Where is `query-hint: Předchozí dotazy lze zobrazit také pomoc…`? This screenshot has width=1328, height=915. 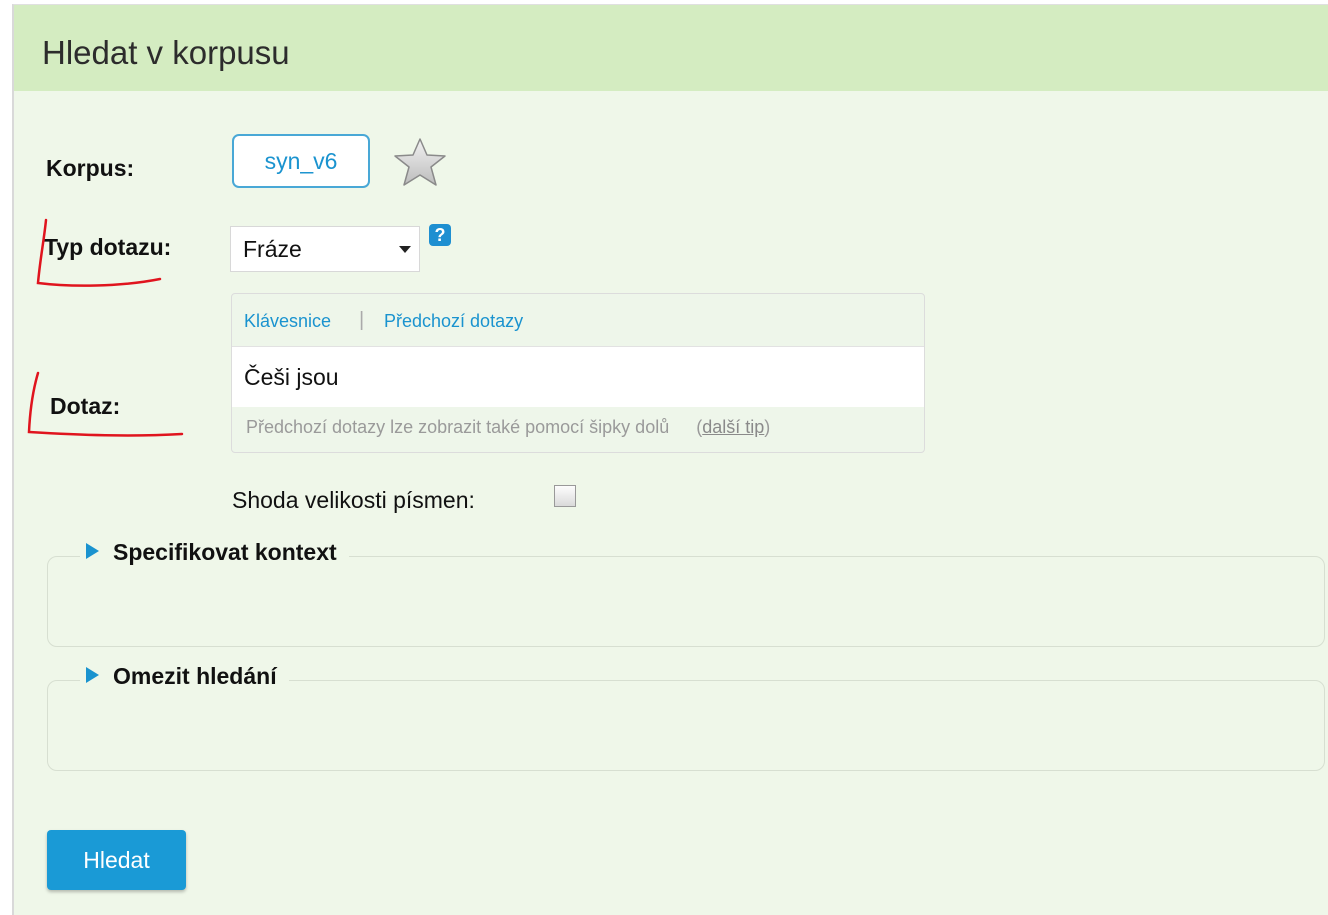
query-hint: Předchozí dotazy lze zobrazit také pomoc… is located at coordinates (508, 427).